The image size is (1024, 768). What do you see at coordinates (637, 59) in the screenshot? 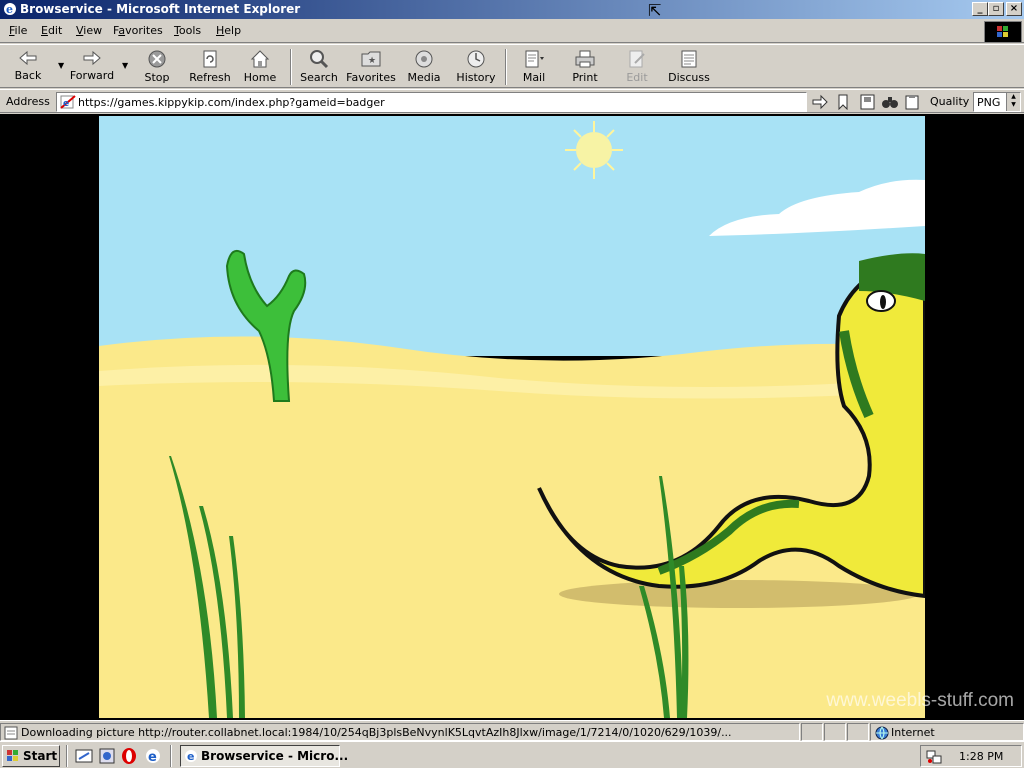
I see `edit-page-icon` at bounding box center [637, 59].